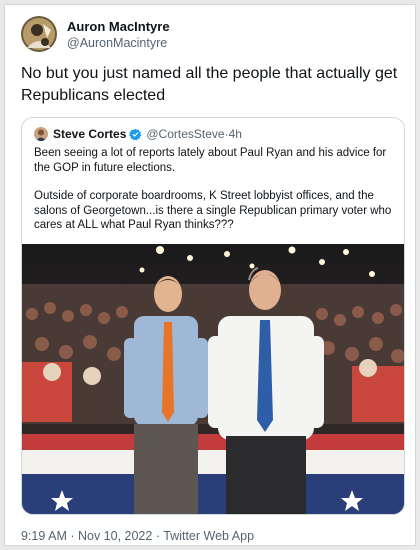 The height and width of the screenshot is (550, 420). I want to click on verified-badge-icon, so click(135, 134).